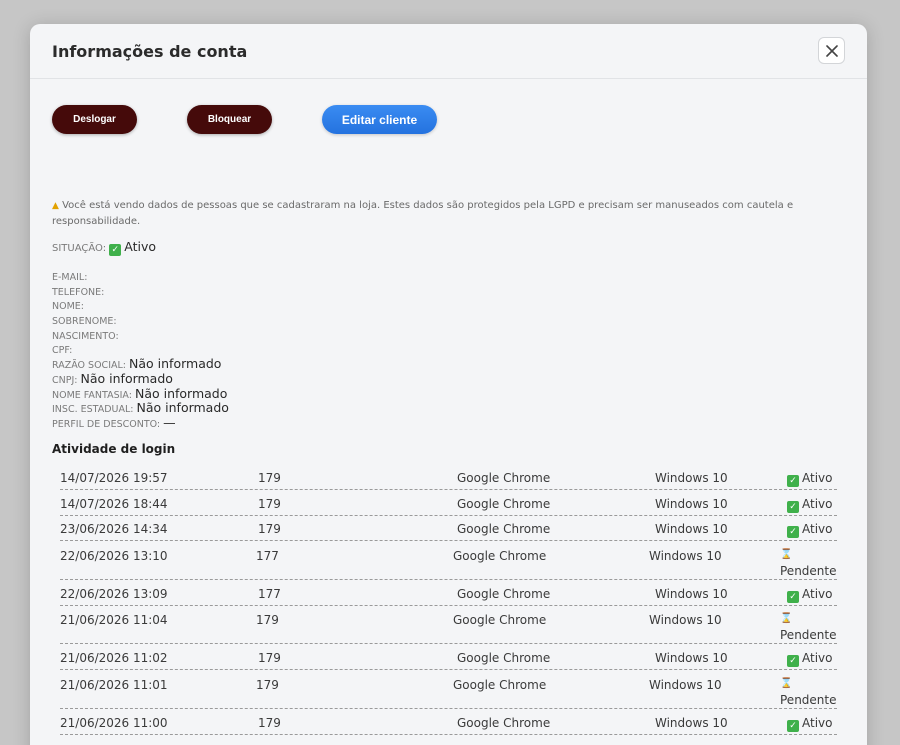 The height and width of the screenshot is (745, 900). Describe the element at coordinates (84, 322) in the screenshot. I see `field-label: SOBRENOME:` at that location.